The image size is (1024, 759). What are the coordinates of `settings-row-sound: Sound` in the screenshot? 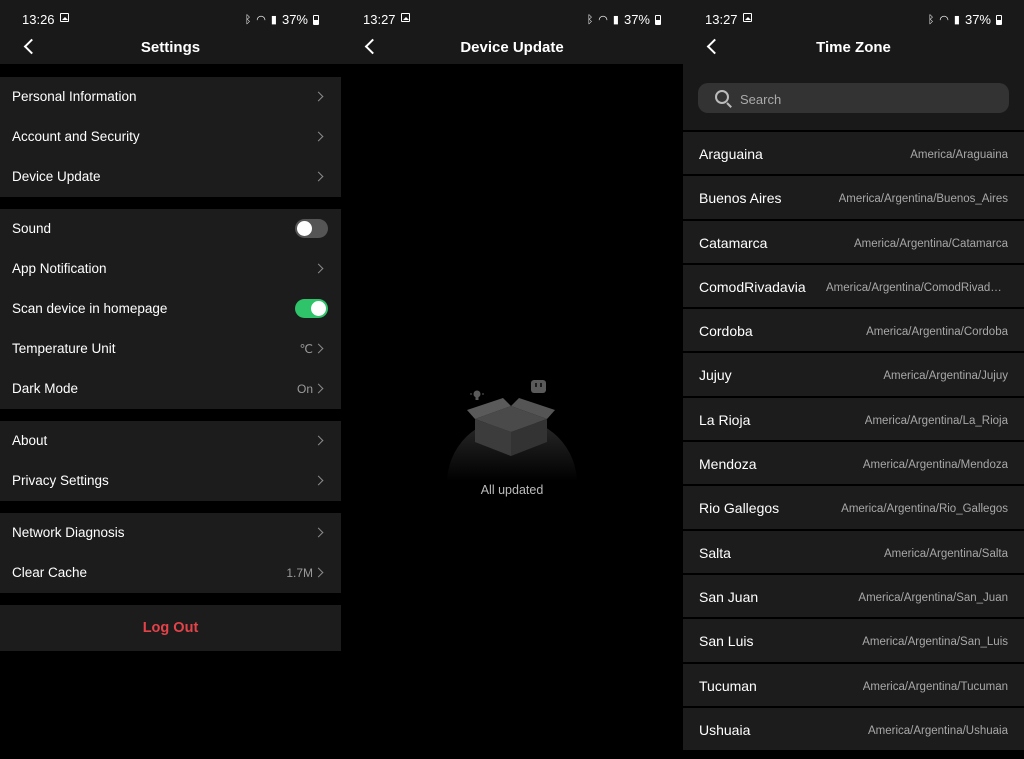 It's located at (170, 229).